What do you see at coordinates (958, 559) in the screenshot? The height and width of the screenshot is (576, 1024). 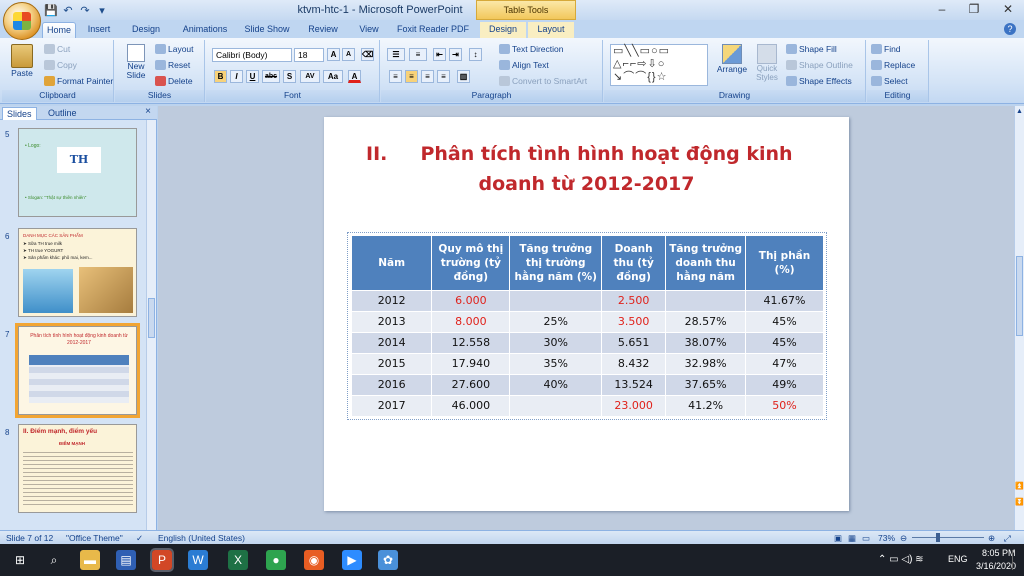 I see `input-language: ENG` at bounding box center [958, 559].